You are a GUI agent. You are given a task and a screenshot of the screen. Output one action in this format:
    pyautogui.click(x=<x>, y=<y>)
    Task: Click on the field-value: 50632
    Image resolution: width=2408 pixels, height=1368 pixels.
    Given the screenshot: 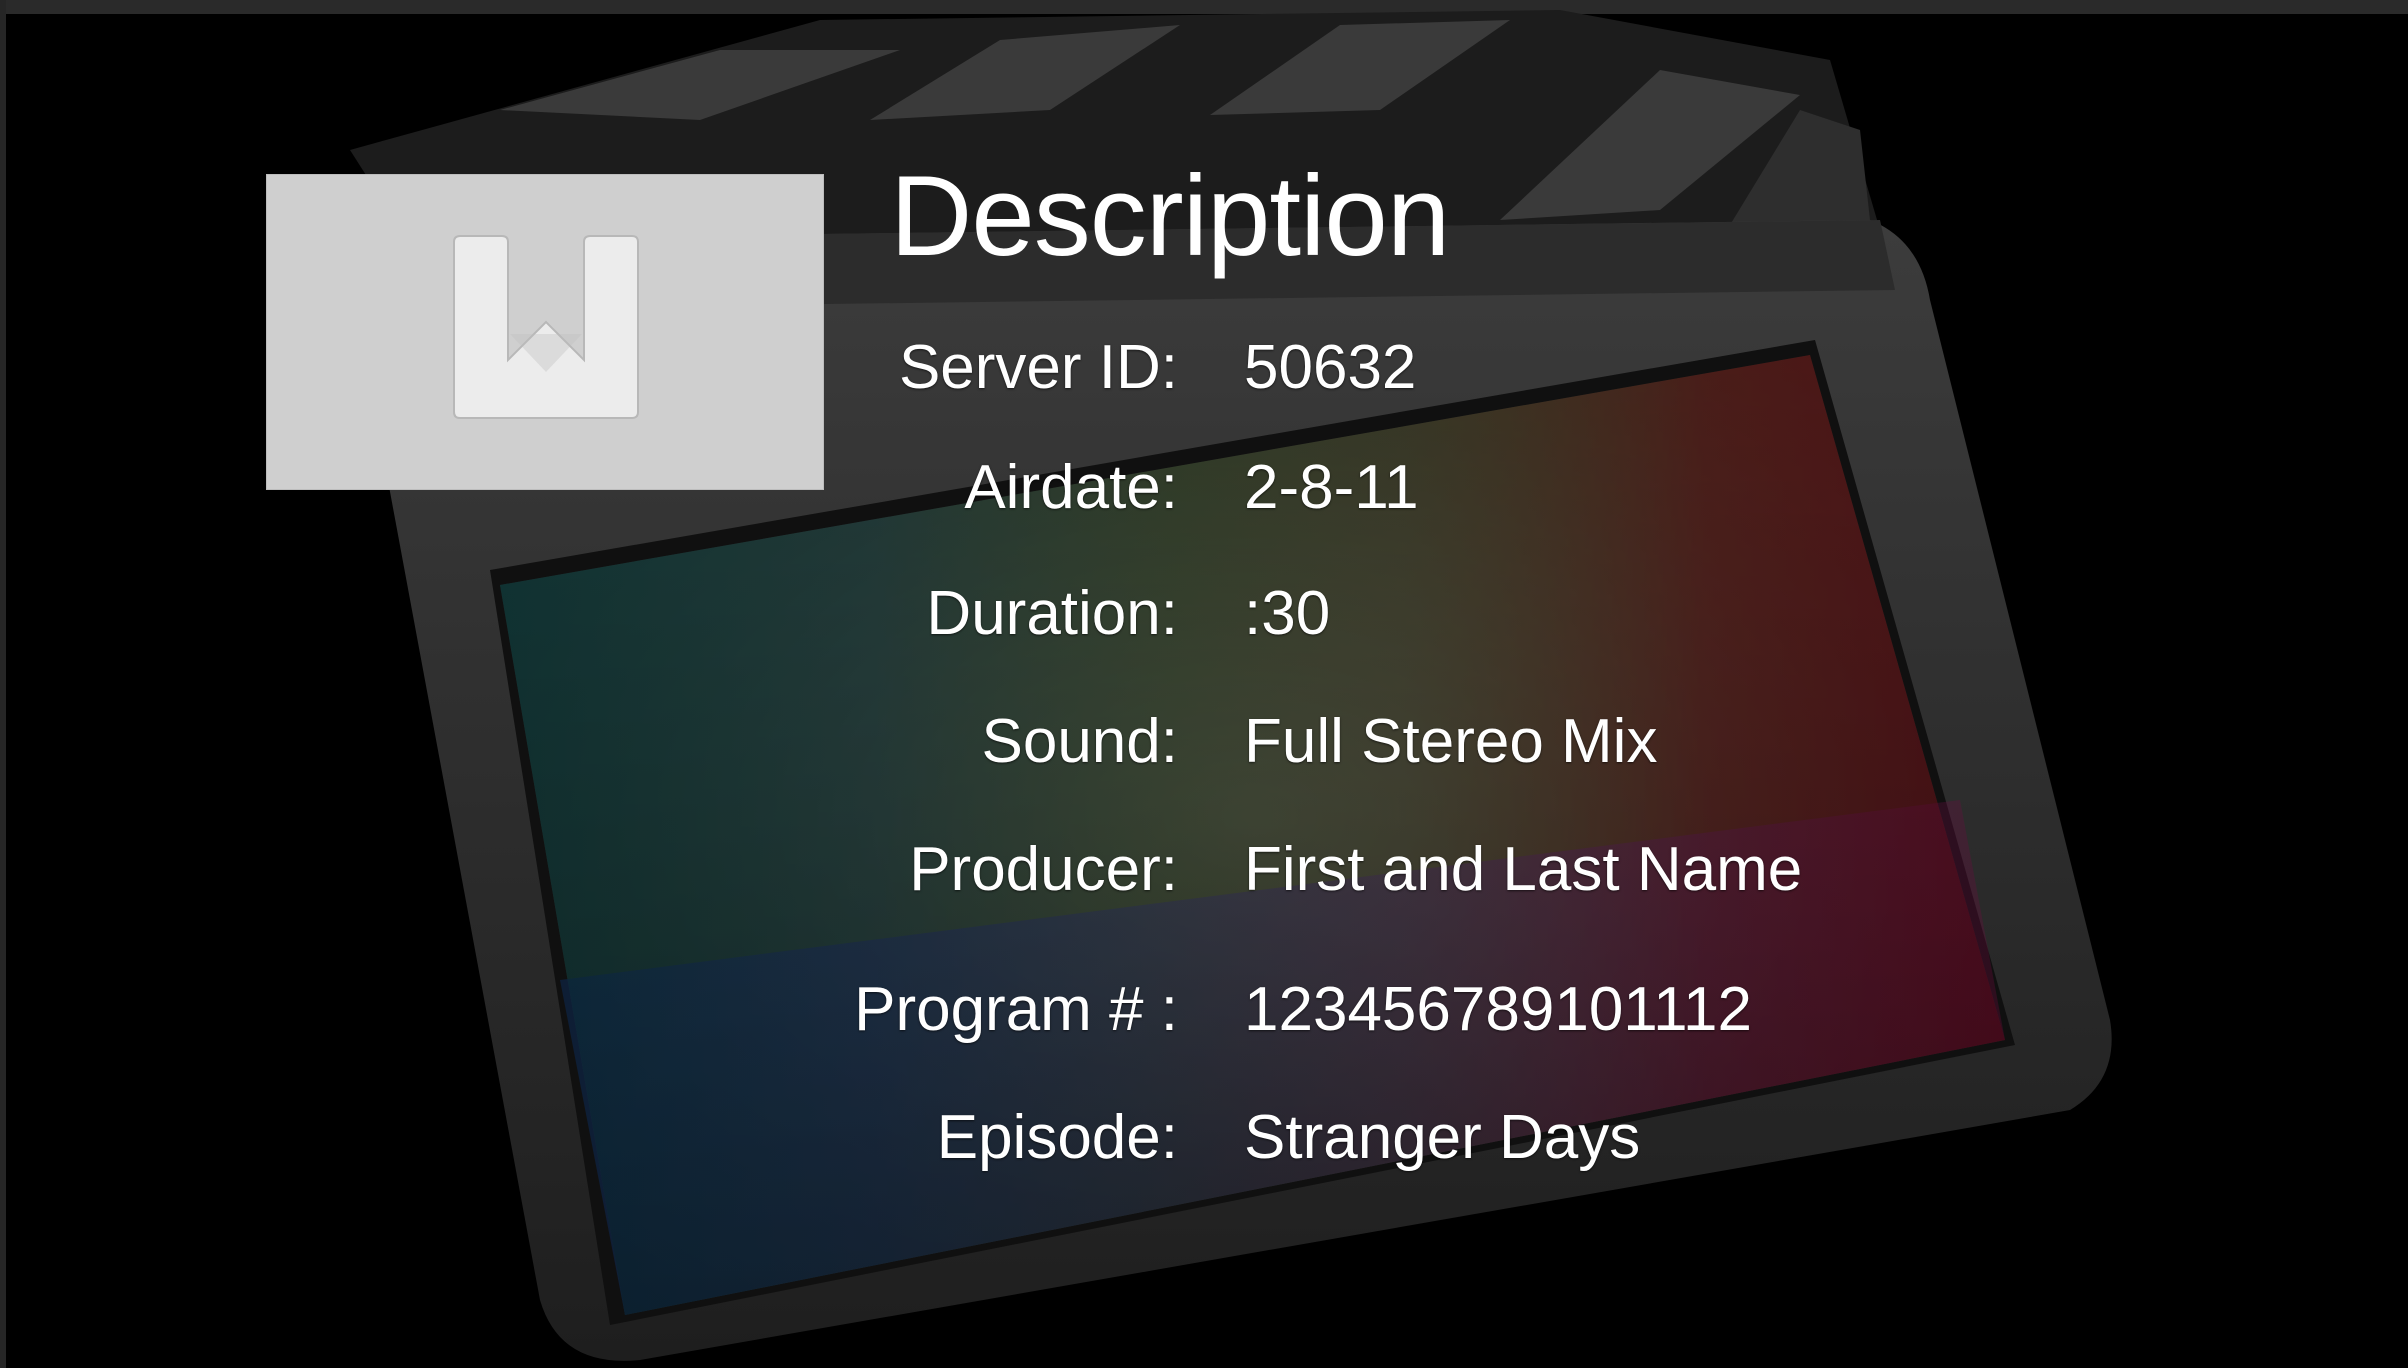 What is the action you would take?
    pyautogui.click(x=1330, y=367)
    